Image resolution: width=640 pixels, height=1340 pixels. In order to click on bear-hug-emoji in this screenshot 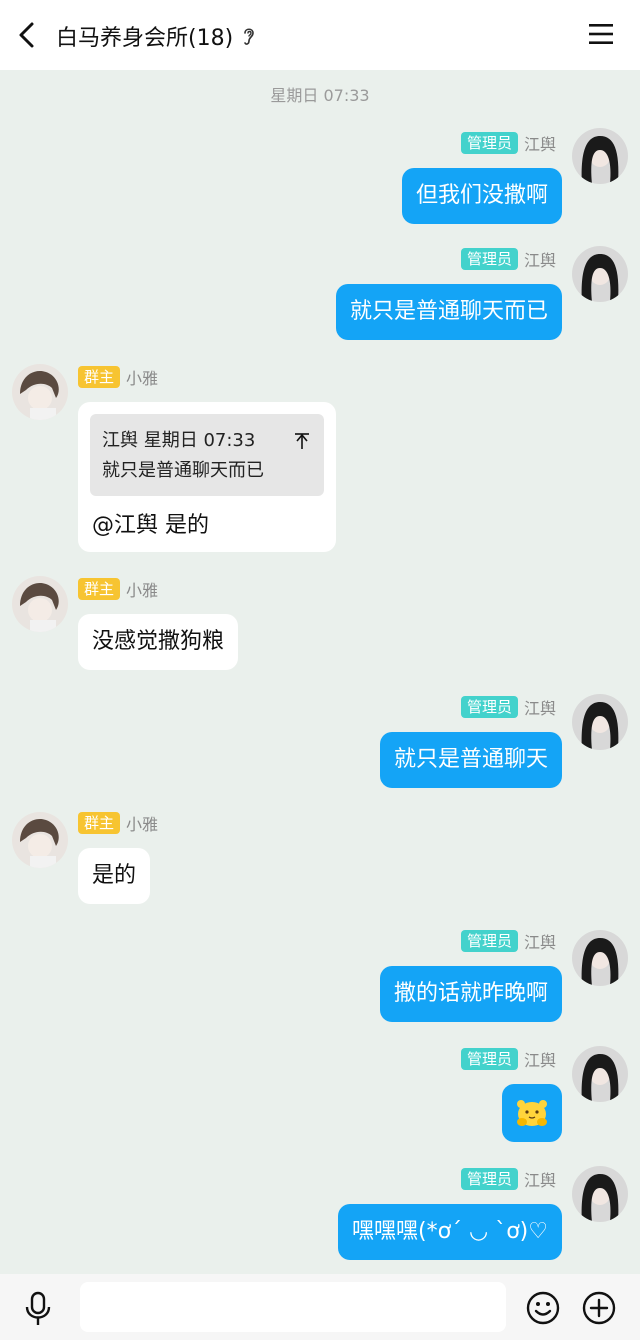, I will do `click(532, 1113)`.